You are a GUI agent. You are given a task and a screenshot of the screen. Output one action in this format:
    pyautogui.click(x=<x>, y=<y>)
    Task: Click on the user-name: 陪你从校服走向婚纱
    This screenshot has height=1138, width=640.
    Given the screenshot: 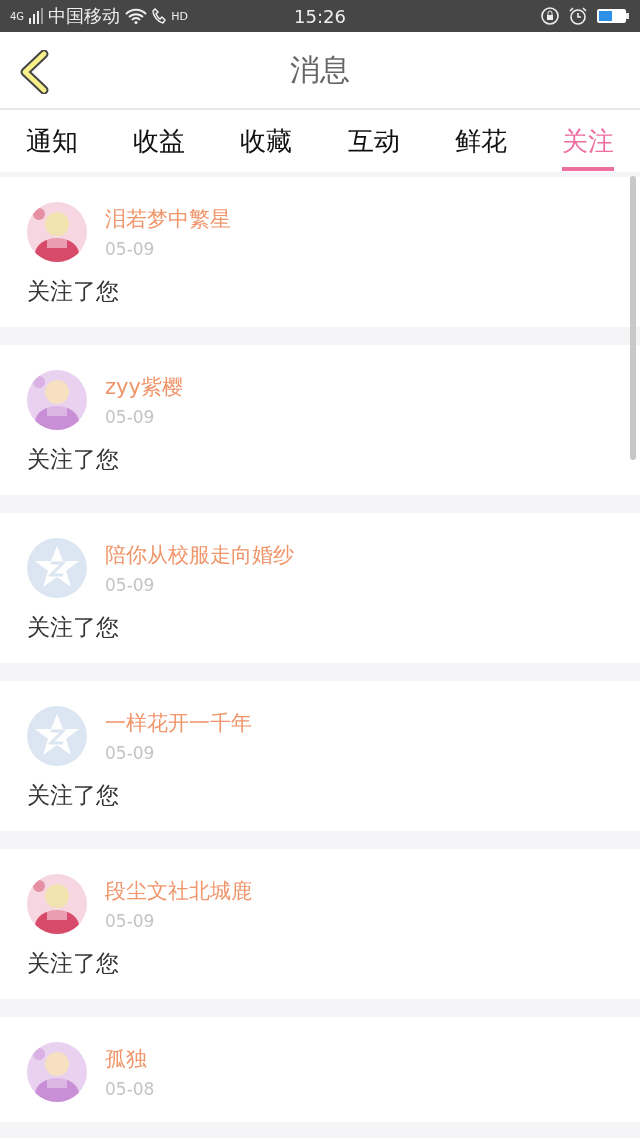 What is the action you would take?
    pyautogui.click(x=199, y=555)
    